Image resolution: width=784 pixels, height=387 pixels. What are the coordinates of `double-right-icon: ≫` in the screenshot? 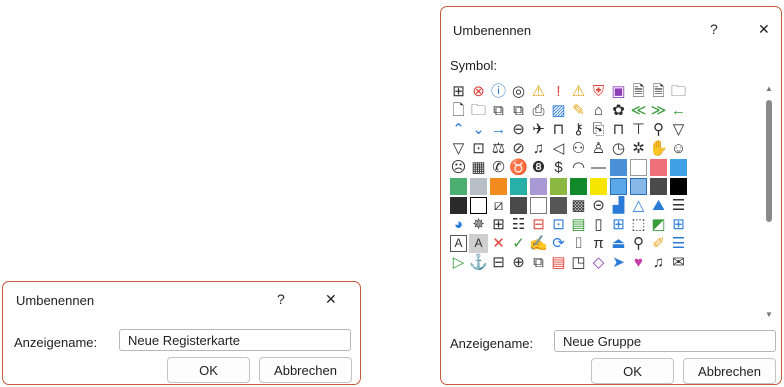 It's located at (658, 110).